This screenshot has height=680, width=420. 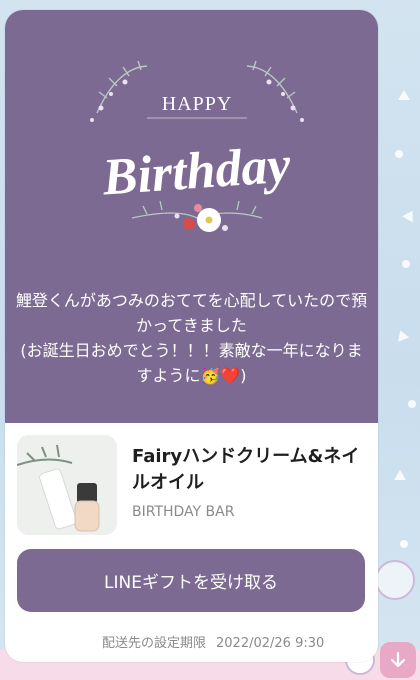 I want to click on receive-gift-button: LINEギフトを受け取る, so click(x=191, y=580).